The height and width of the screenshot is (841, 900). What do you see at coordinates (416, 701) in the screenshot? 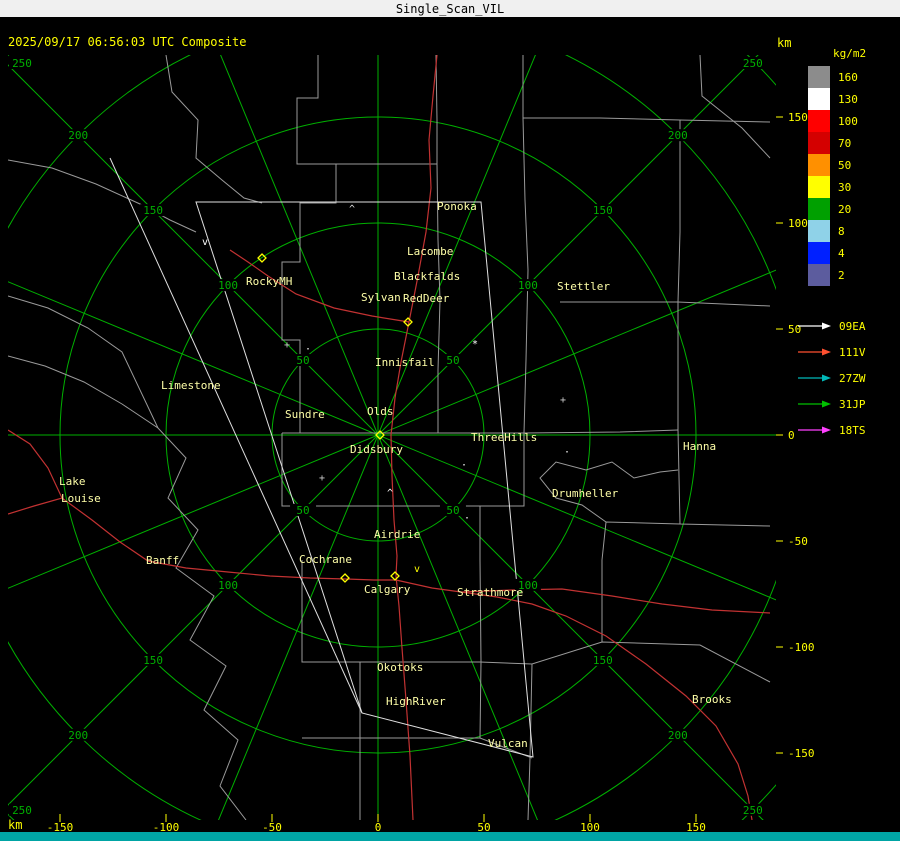
I see `city-label: HighRiver` at bounding box center [416, 701].